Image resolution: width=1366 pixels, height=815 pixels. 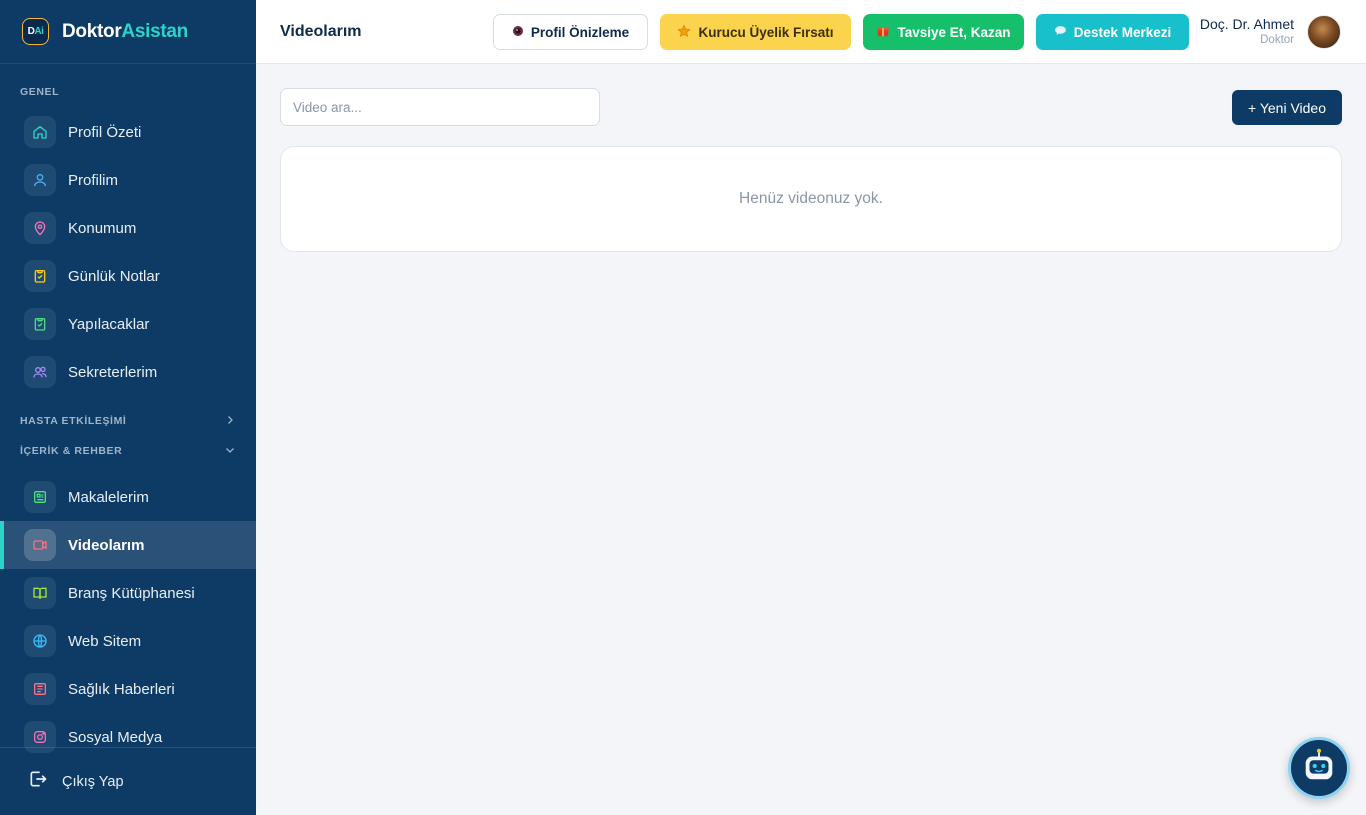 What do you see at coordinates (106, 545) in the screenshot?
I see `sidebar-item-label: Videolarım` at bounding box center [106, 545].